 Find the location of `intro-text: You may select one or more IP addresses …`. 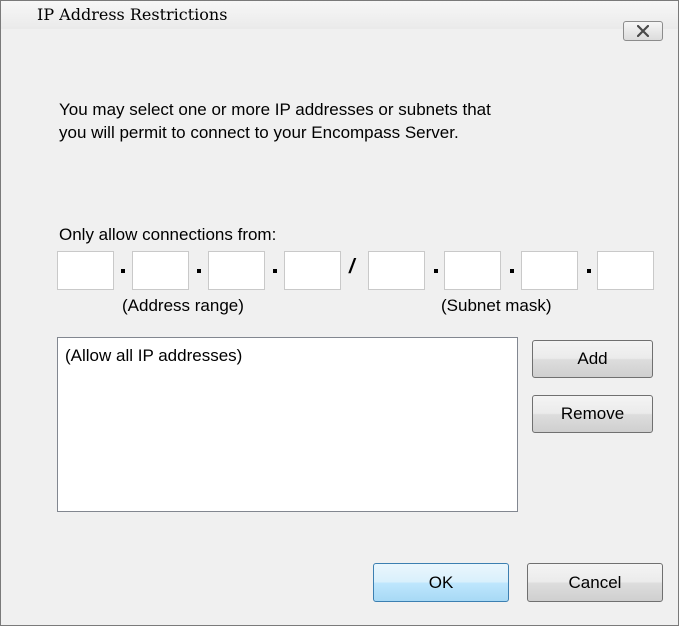

intro-text: You may select one or more IP addresses … is located at coordinates (275, 121).